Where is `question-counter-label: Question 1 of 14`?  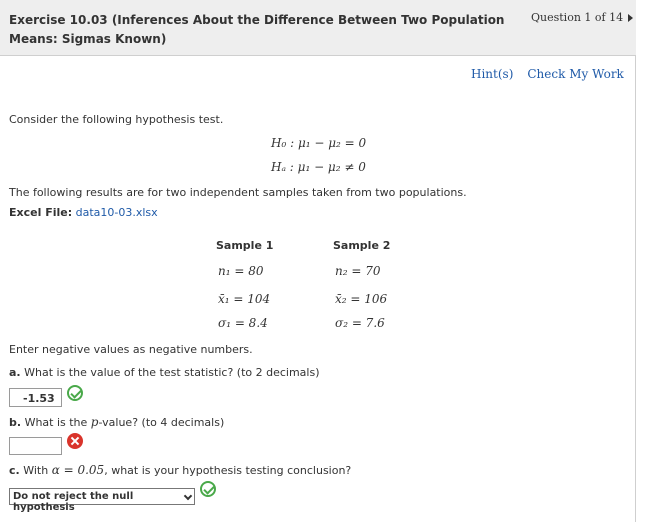 question-counter-label: Question 1 of 14 is located at coordinates (577, 17).